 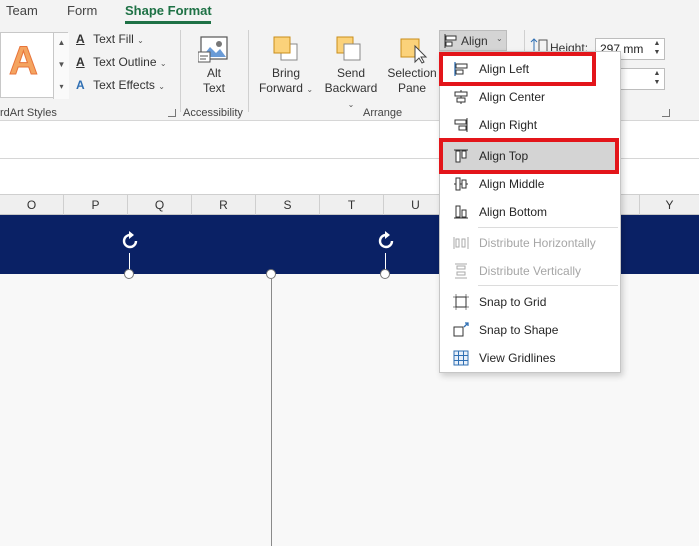 I want to click on wordart-style-preview: A, so click(x=24, y=61).